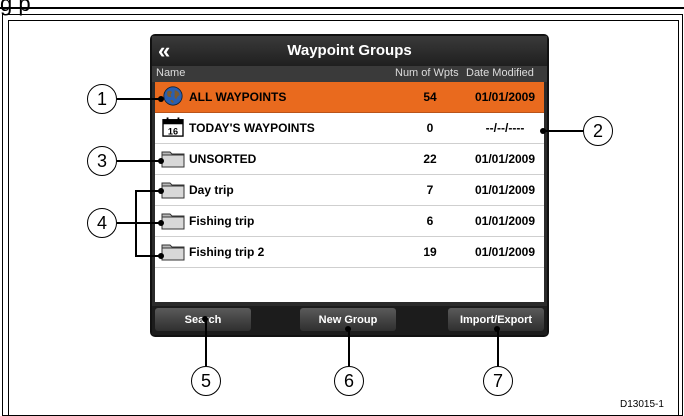 This screenshot has width=684, height=416. Describe the element at coordinates (161, 191) in the screenshot. I see `leader-dot-4a` at that location.